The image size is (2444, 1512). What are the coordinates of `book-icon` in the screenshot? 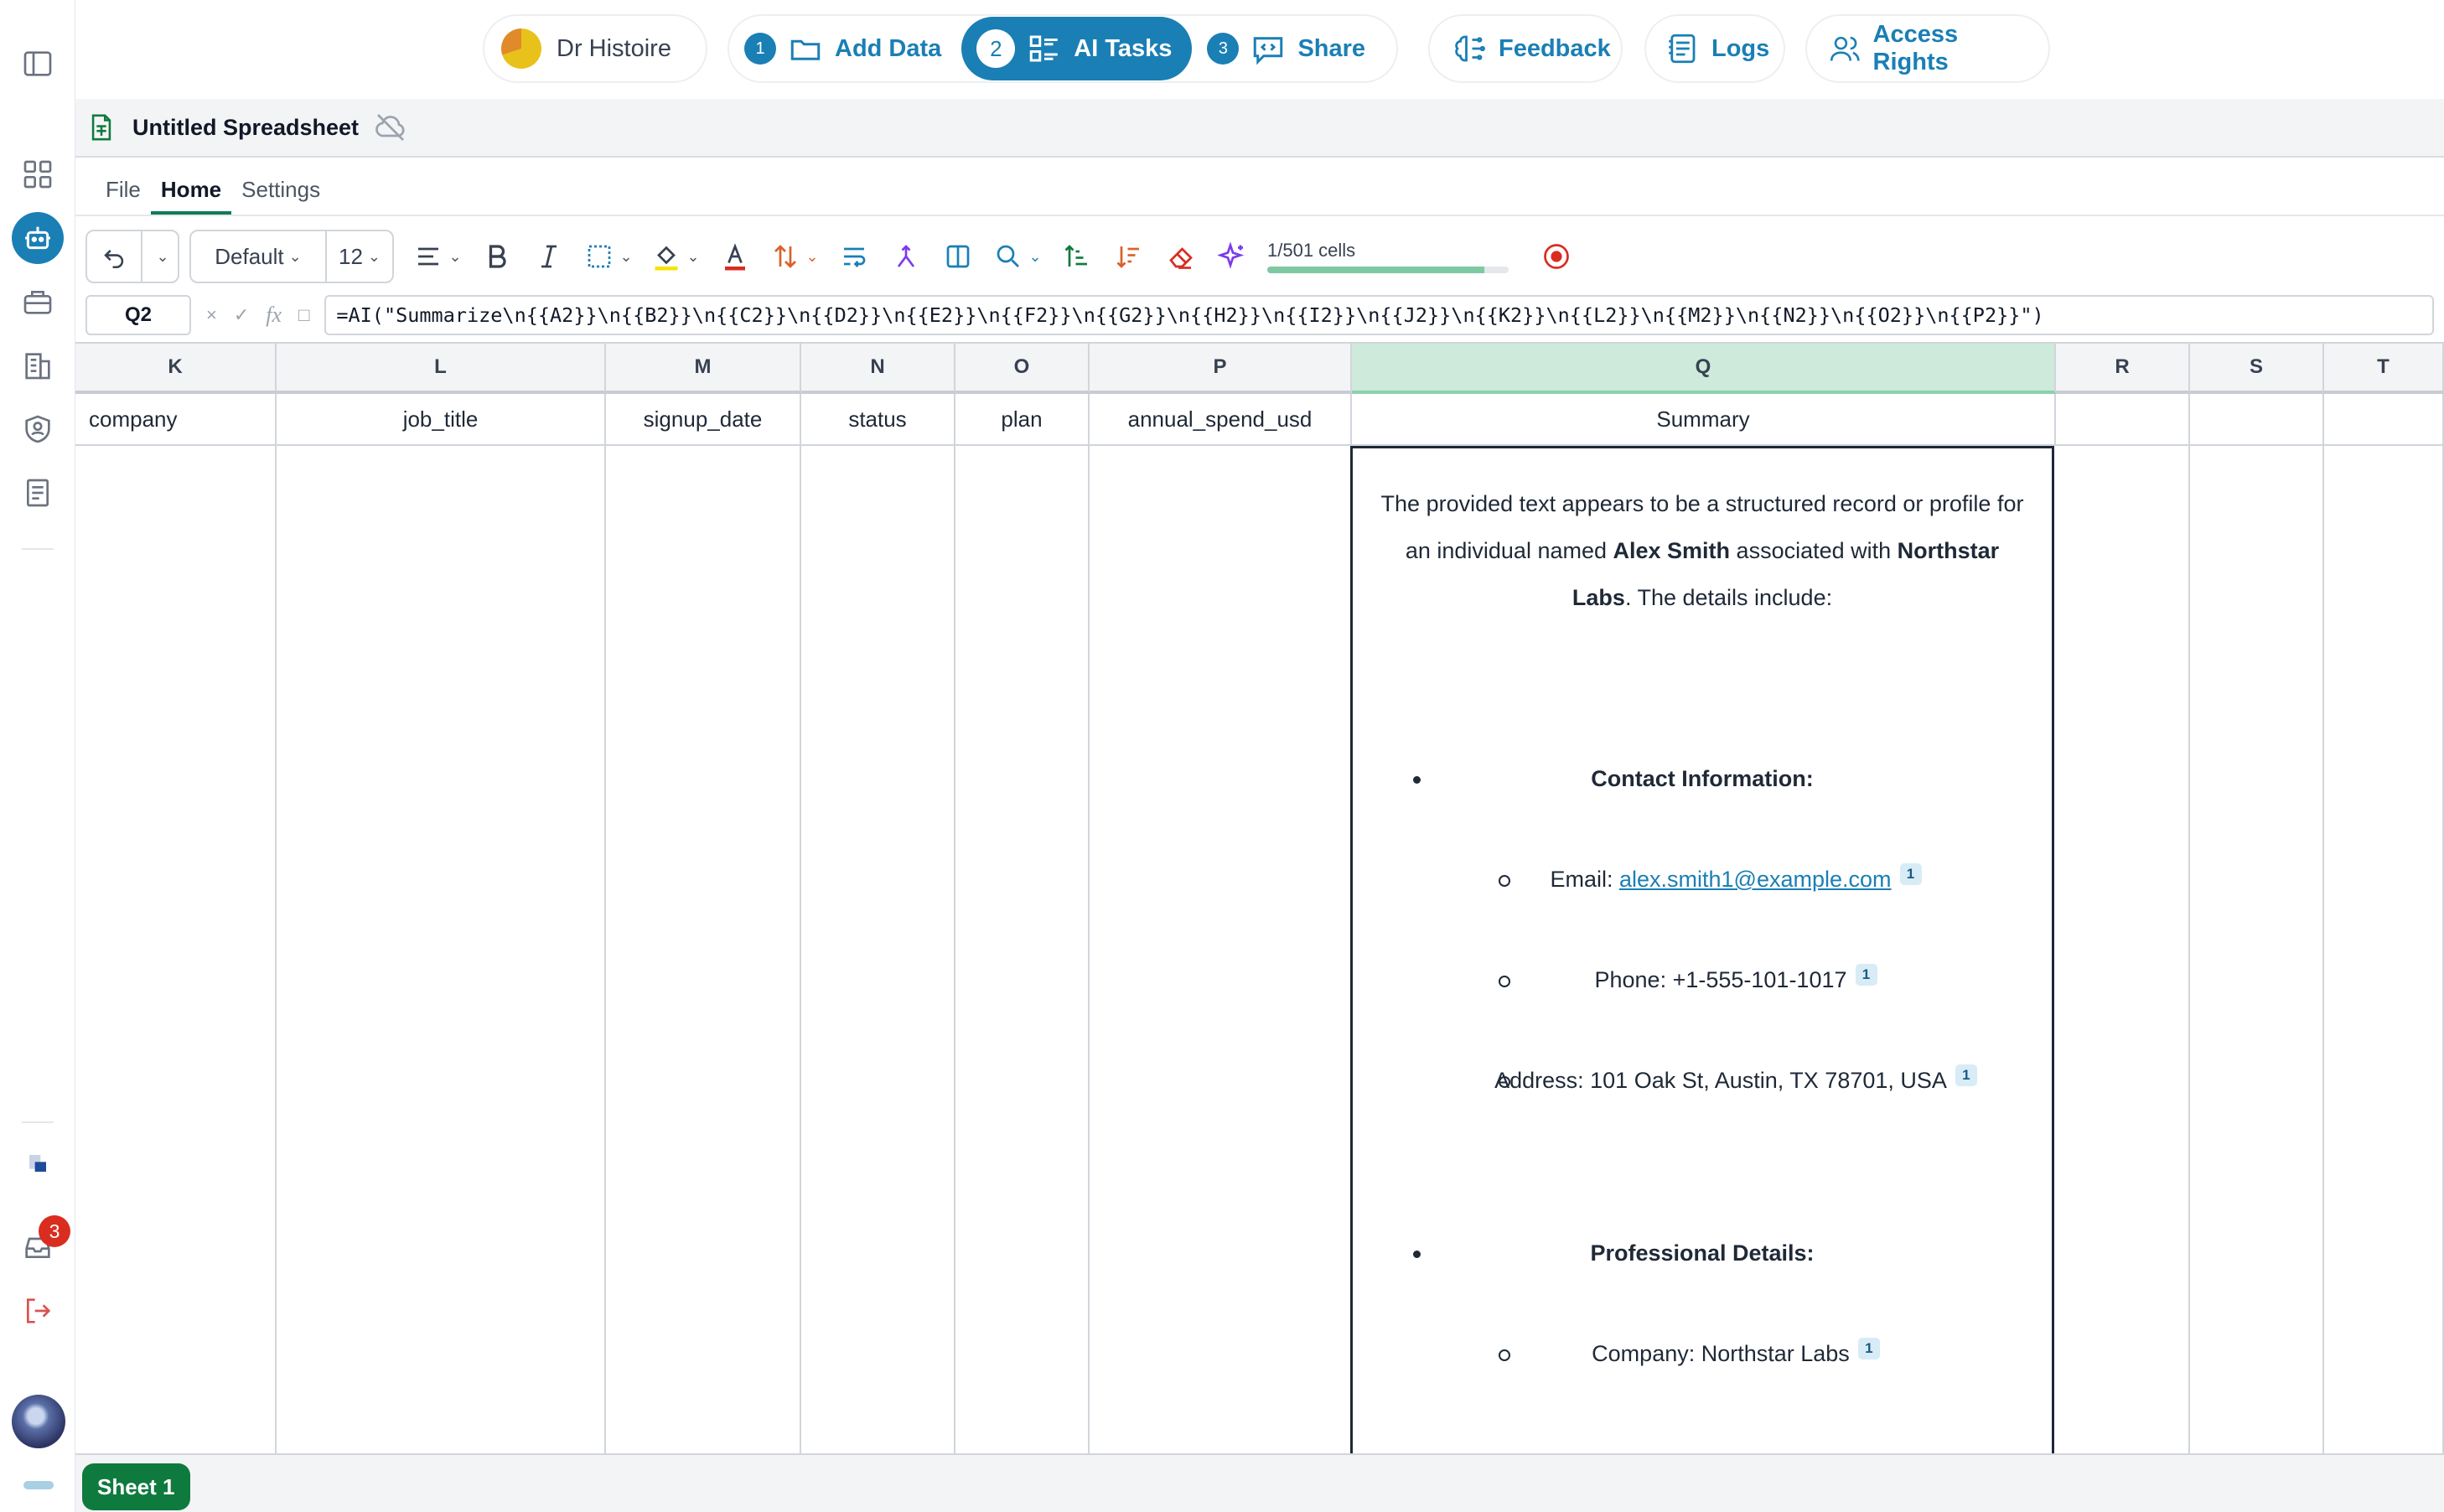 It's located at (37, 492).